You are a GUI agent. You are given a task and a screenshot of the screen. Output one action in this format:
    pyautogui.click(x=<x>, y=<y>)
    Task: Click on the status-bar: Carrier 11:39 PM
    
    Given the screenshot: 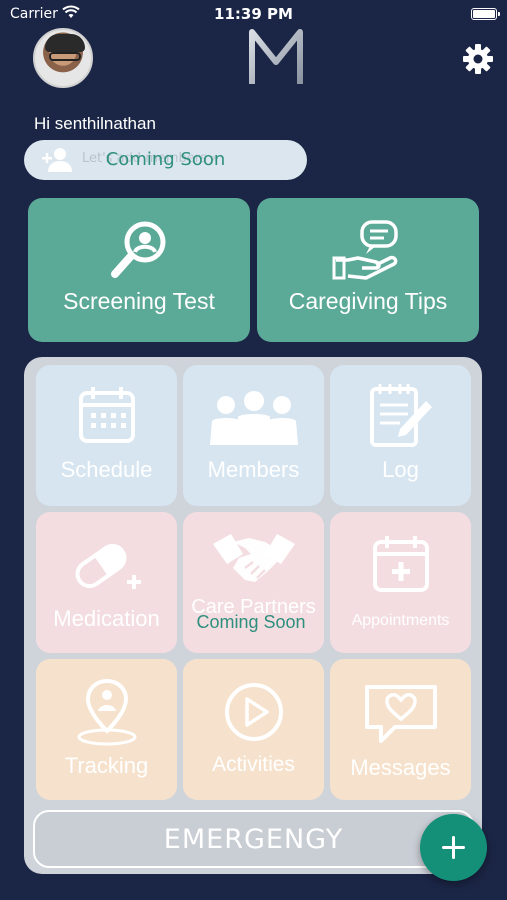 What is the action you would take?
    pyautogui.click(x=253, y=14)
    